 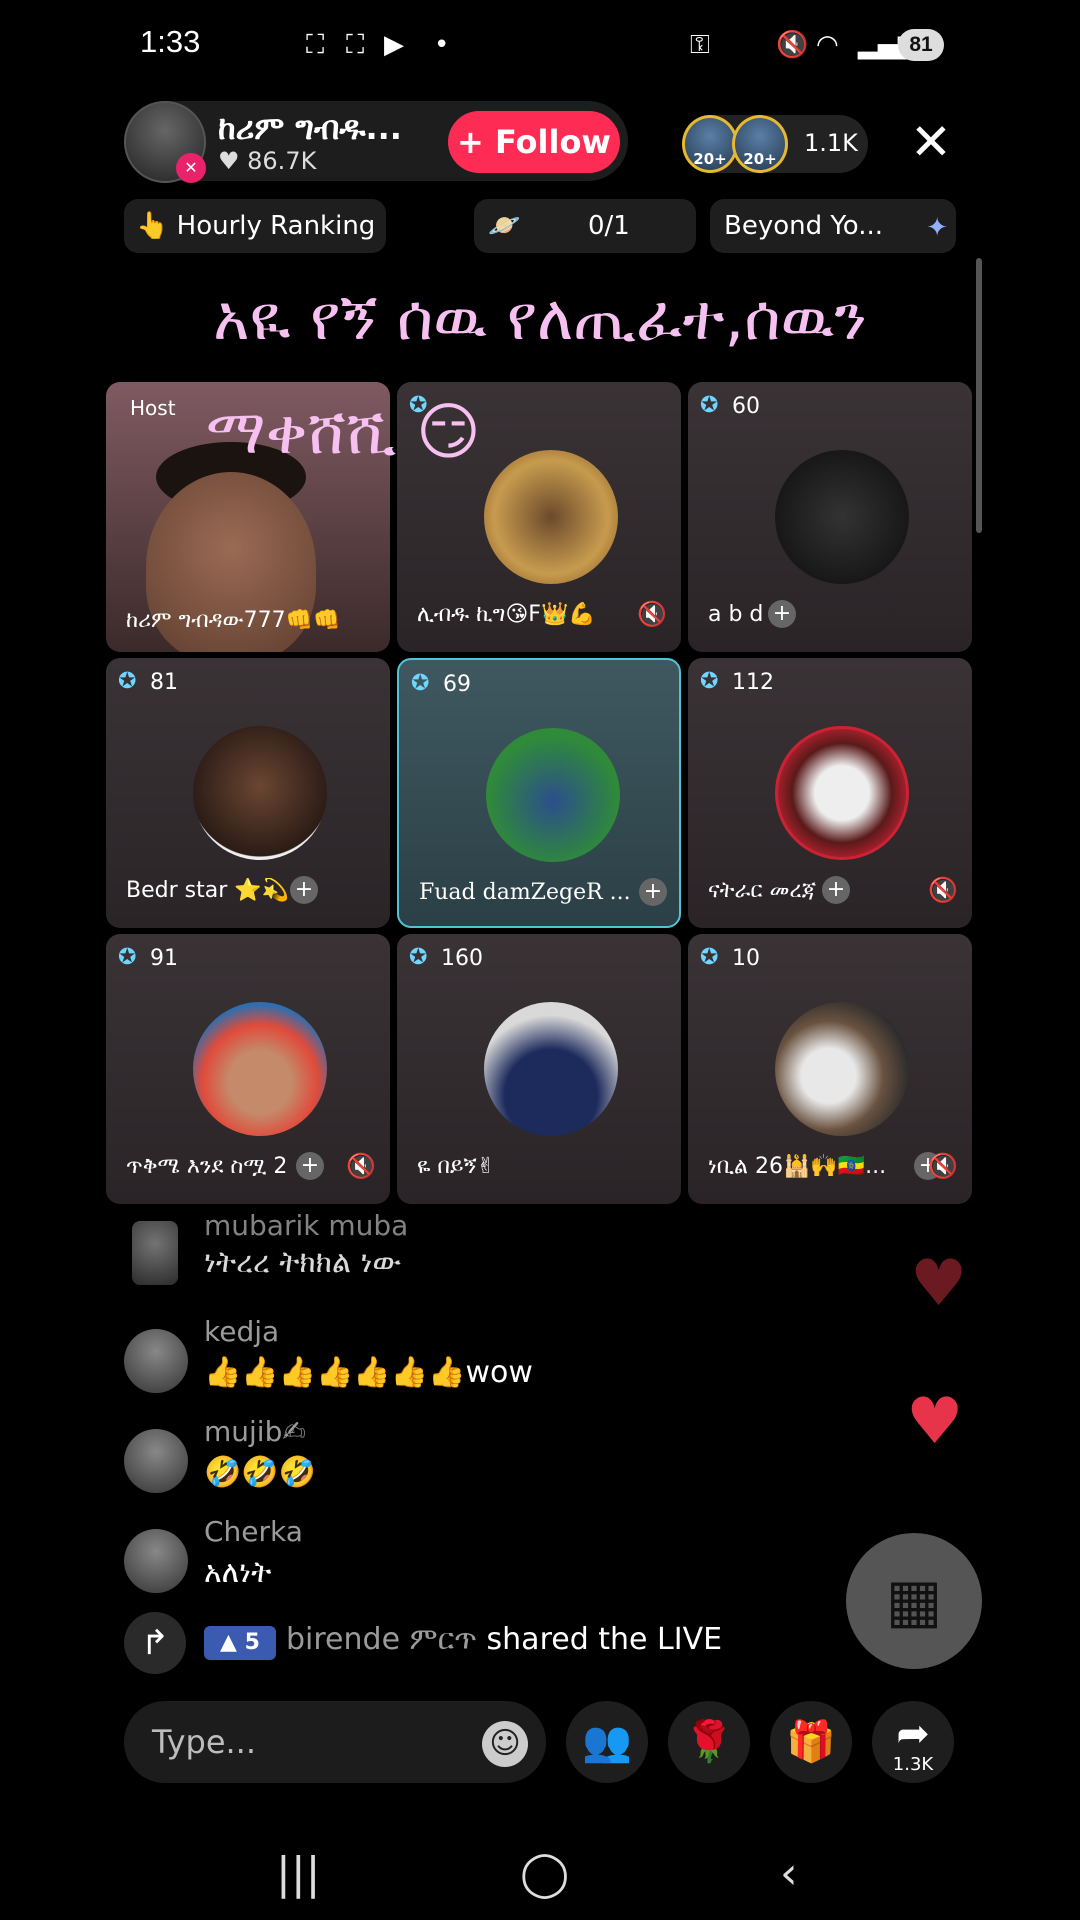 I want to click on apps-grid-button: ▦, so click(x=914, y=1601).